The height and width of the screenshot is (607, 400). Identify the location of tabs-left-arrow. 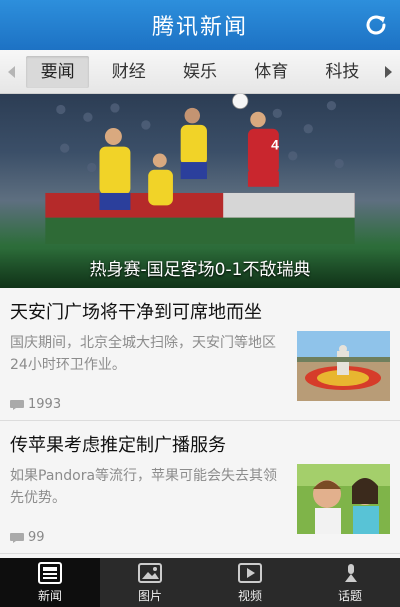
(11, 72).